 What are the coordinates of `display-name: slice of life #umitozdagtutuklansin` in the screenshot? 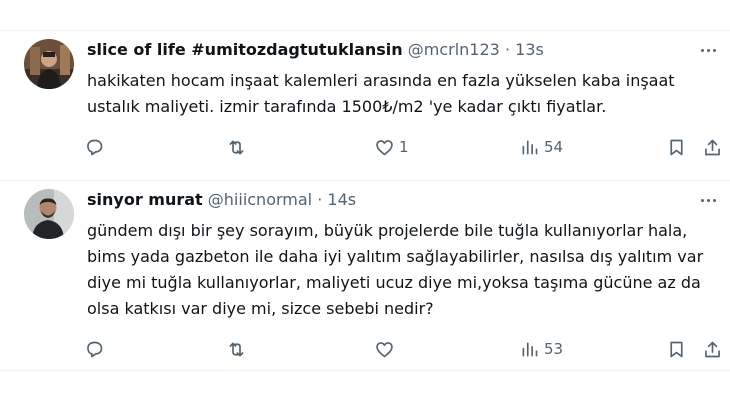 It's located at (245, 49).